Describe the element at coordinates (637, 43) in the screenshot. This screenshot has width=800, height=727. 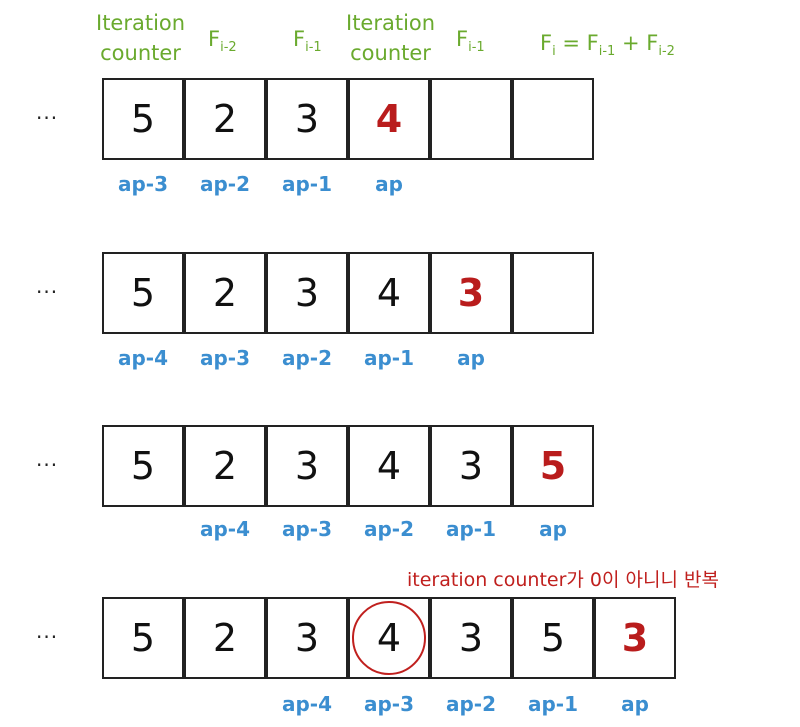
I see `formula-plus: + F` at that location.